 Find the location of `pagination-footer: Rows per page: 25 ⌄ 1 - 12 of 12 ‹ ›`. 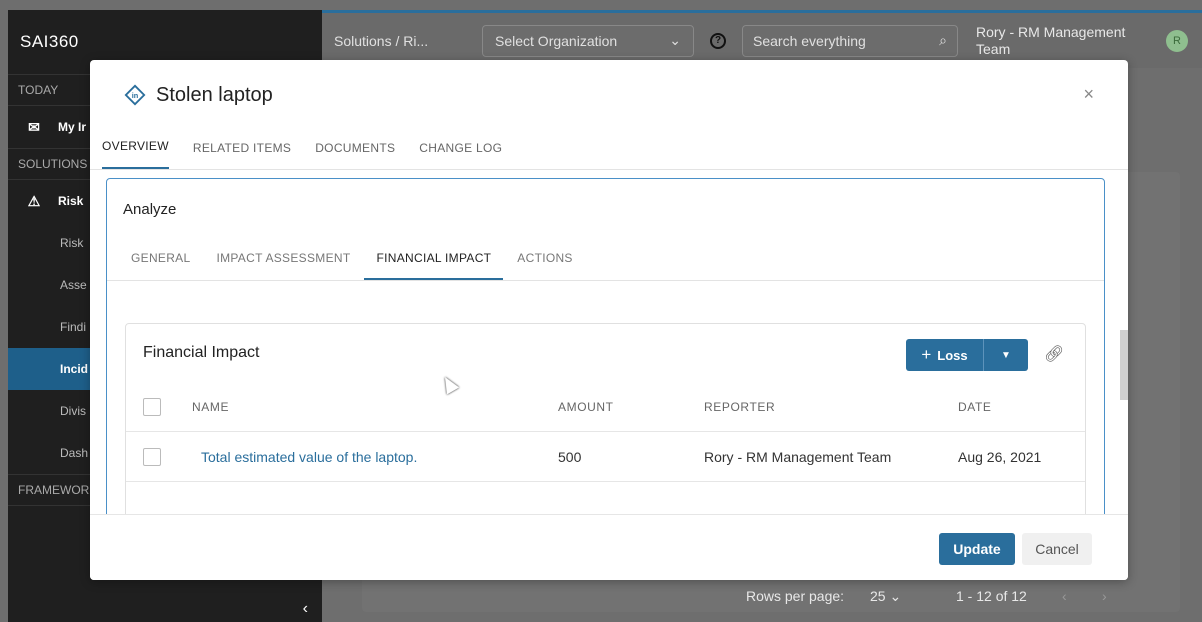

pagination-footer: Rows per page: 25 ⌄ 1 - 12 of 12 ‹ › is located at coordinates (771, 596).